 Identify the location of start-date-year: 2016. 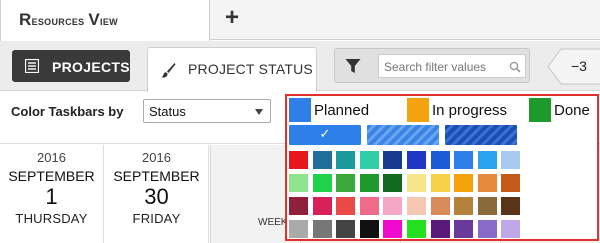
(51, 157).